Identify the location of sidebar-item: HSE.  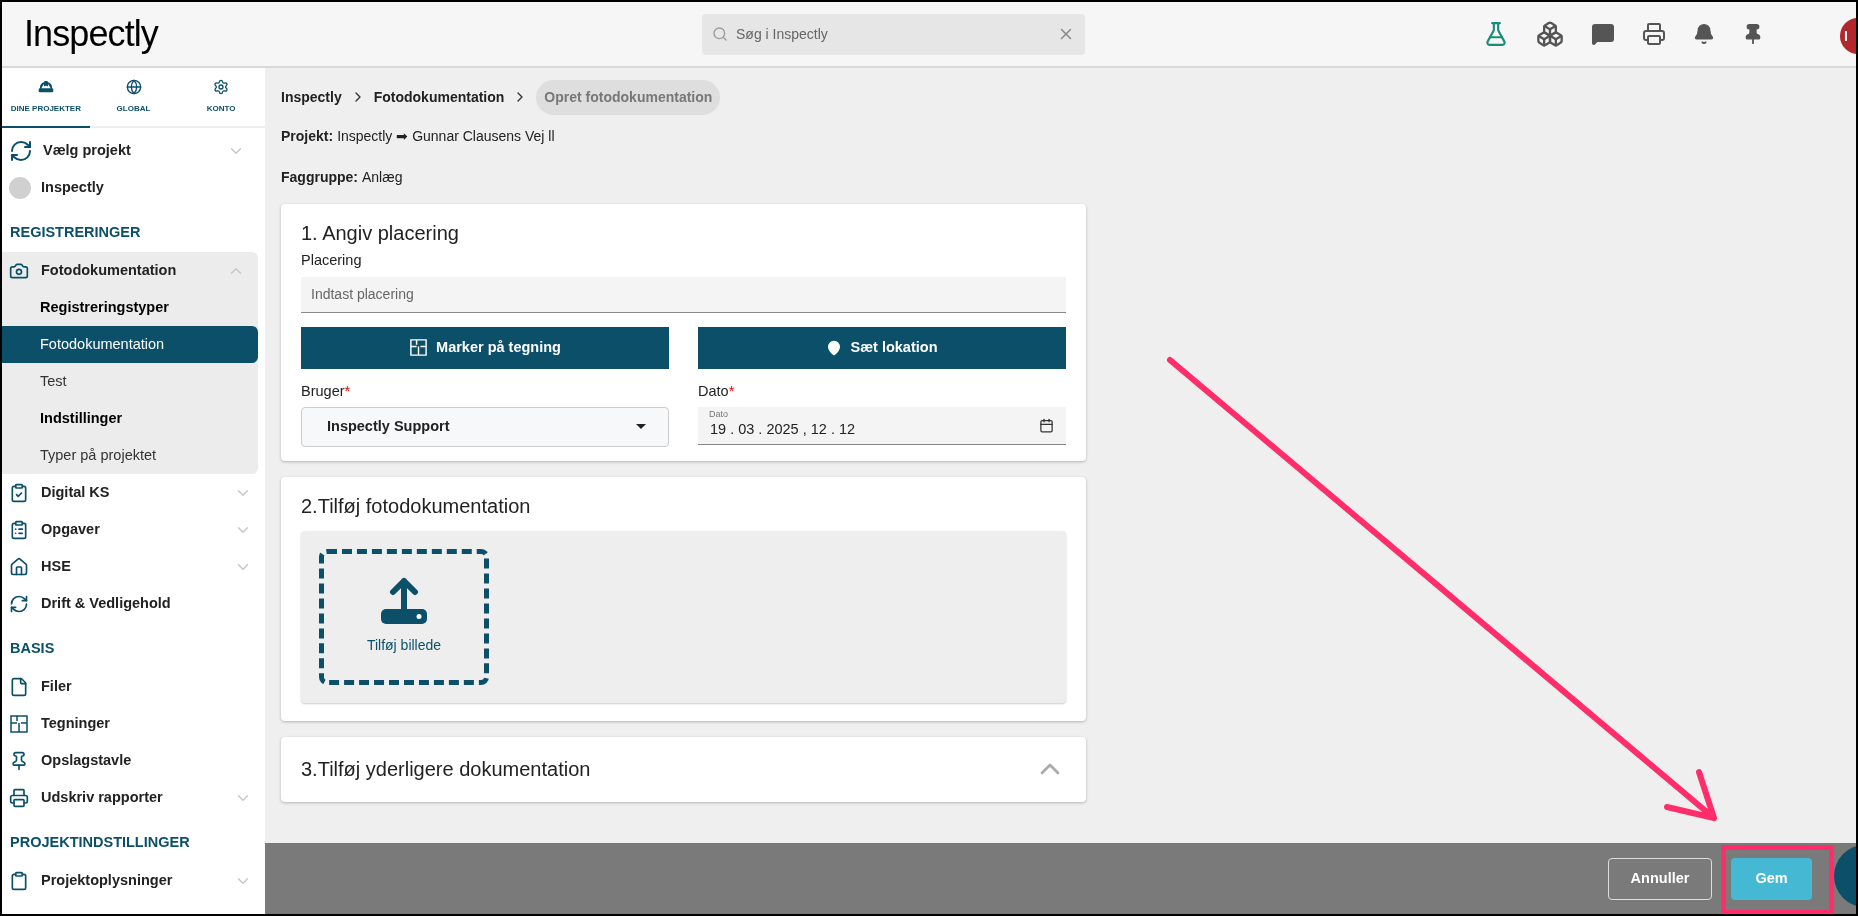
(133, 566).